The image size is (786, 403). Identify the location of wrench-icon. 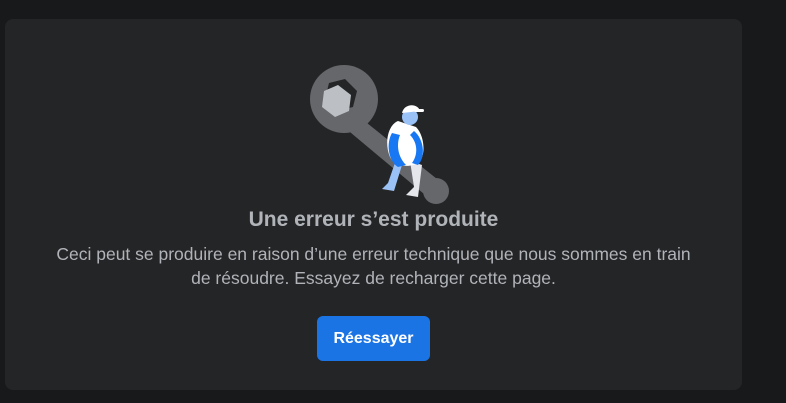
(379, 134).